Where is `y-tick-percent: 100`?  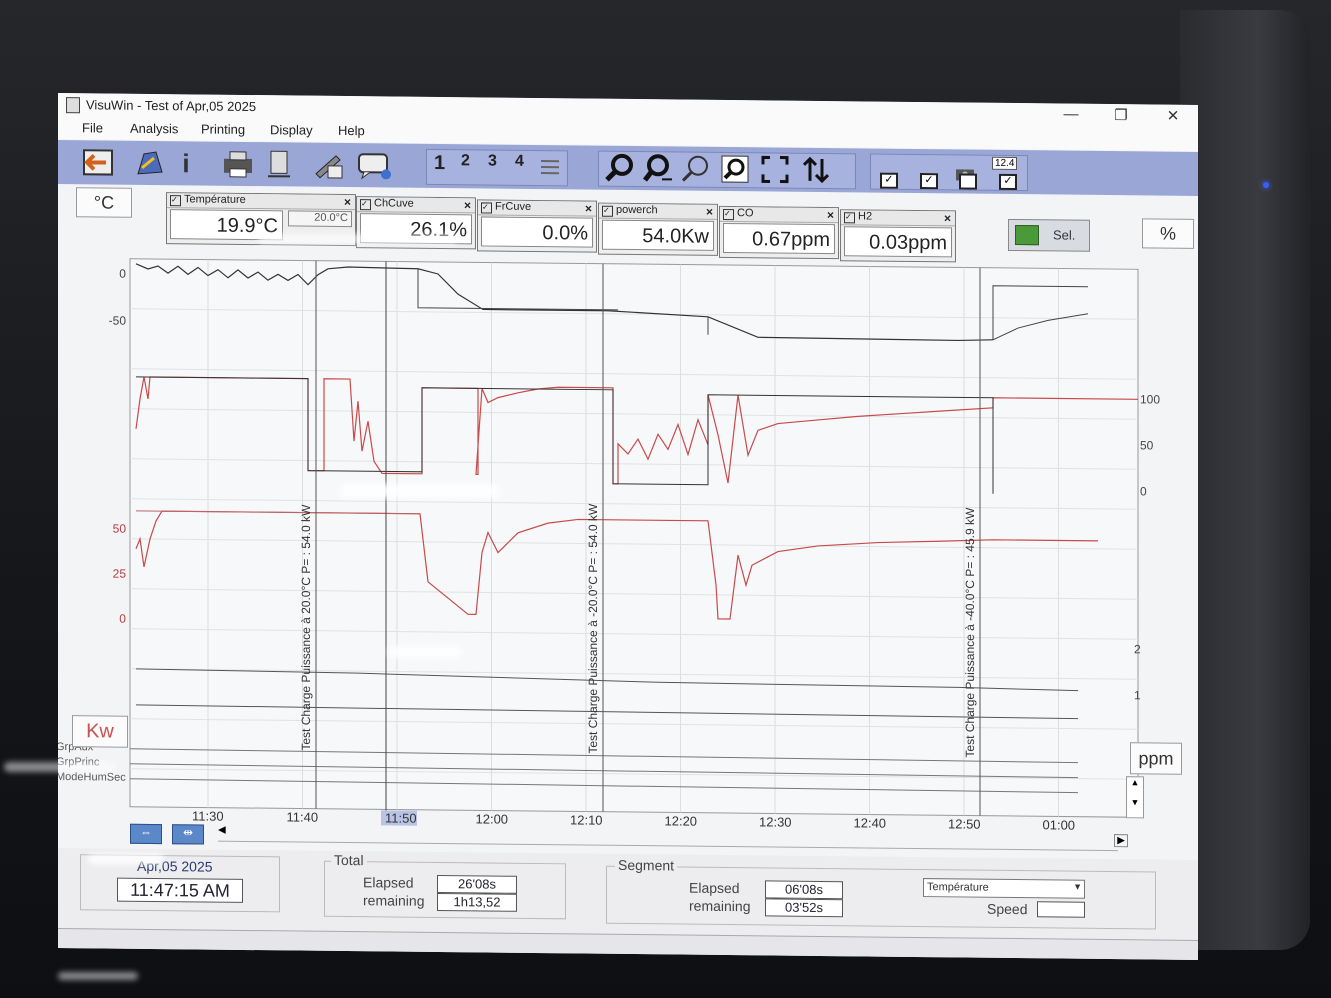
y-tick-percent: 100 is located at coordinates (1150, 399).